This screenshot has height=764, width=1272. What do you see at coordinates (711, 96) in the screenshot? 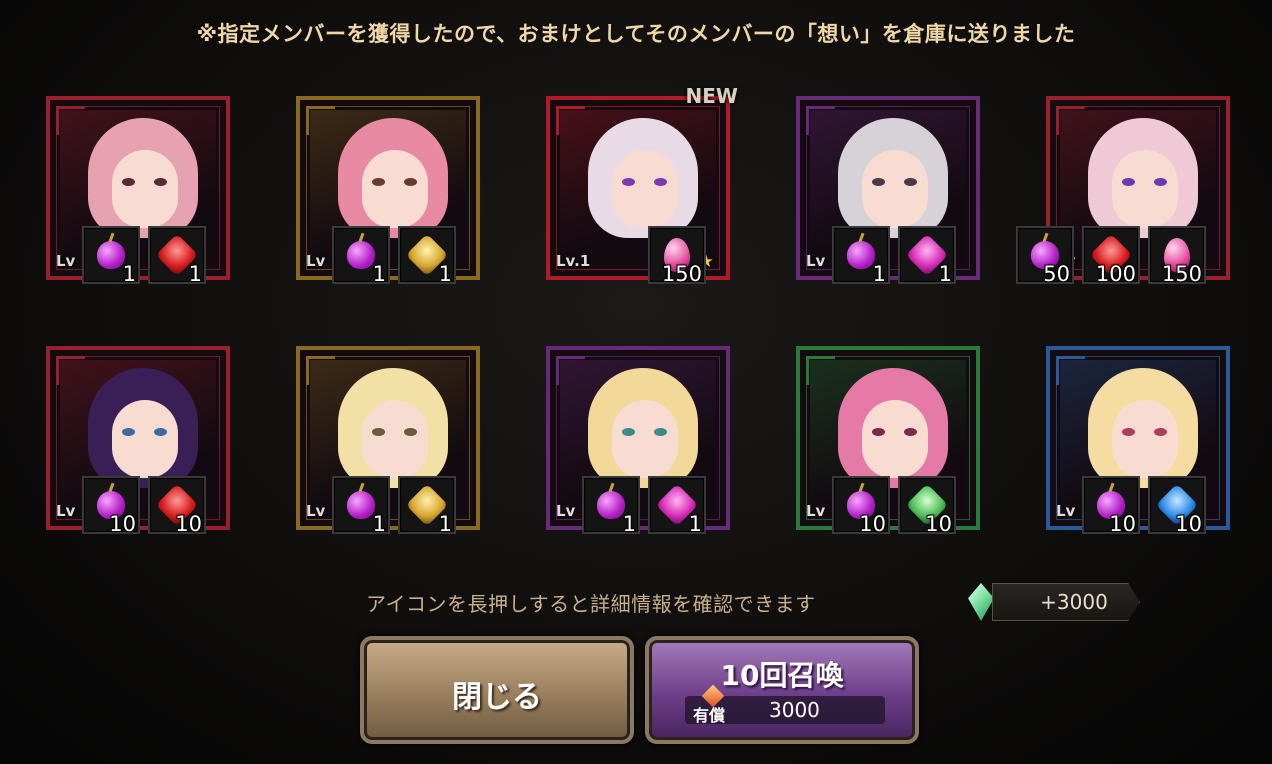
I see `new-badge: NEW` at bounding box center [711, 96].